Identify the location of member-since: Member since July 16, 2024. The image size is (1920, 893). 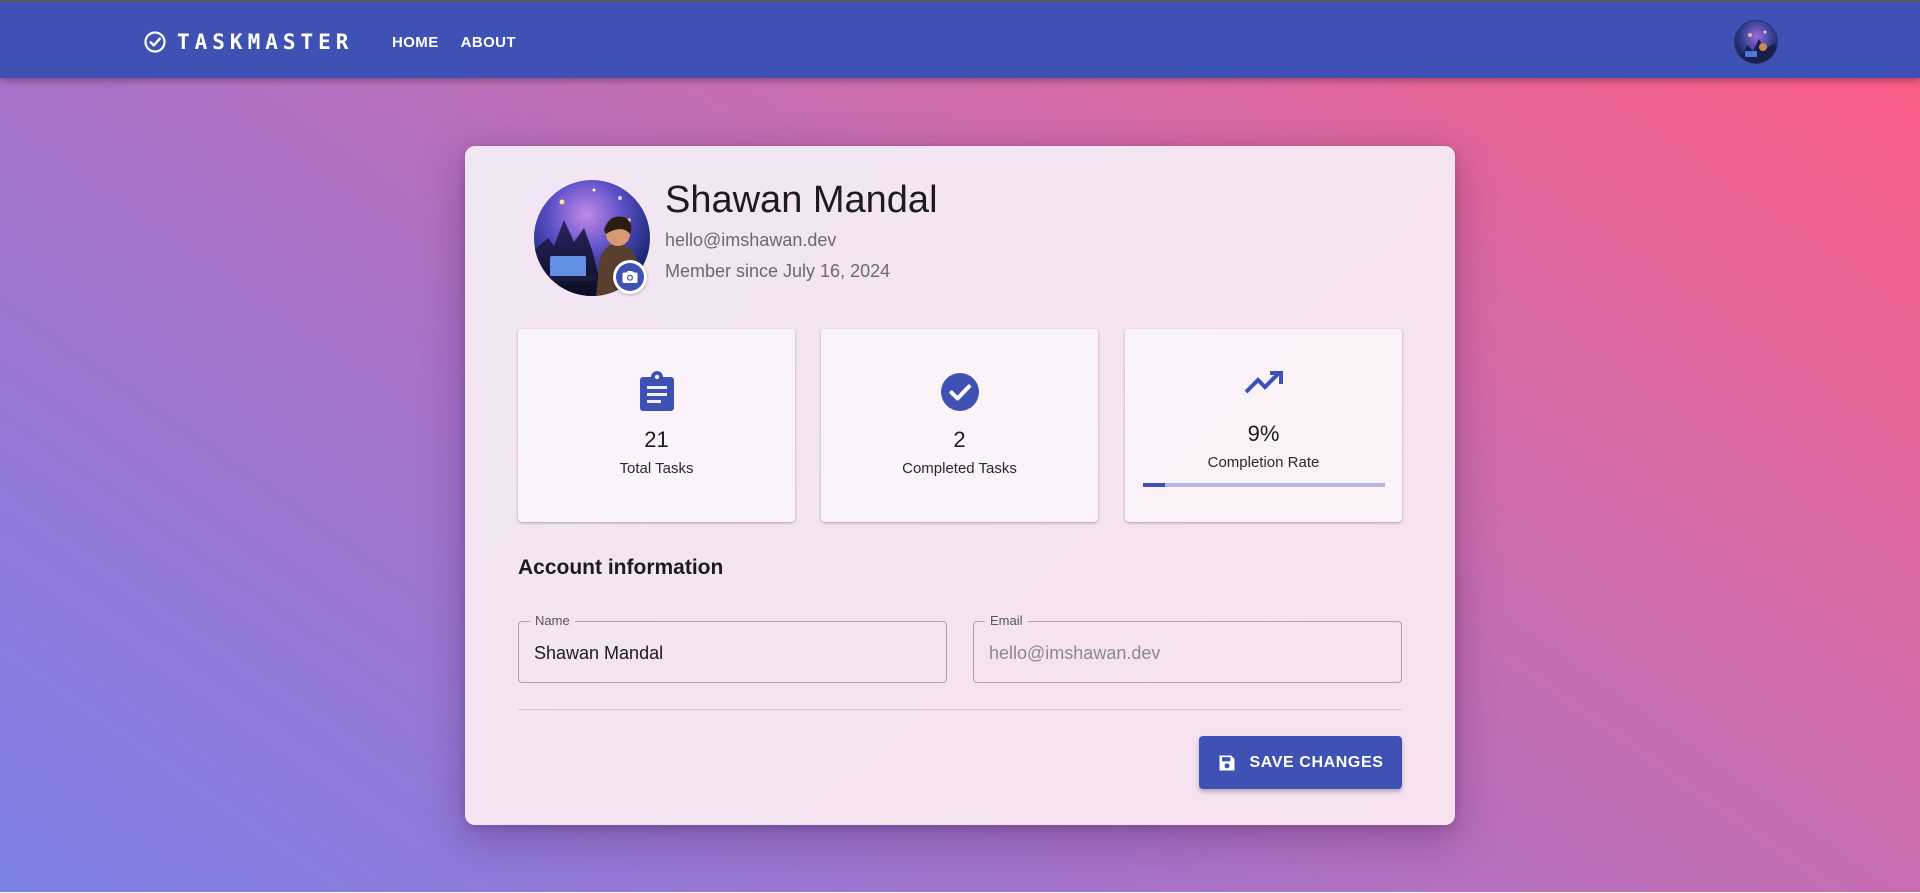
(778, 271).